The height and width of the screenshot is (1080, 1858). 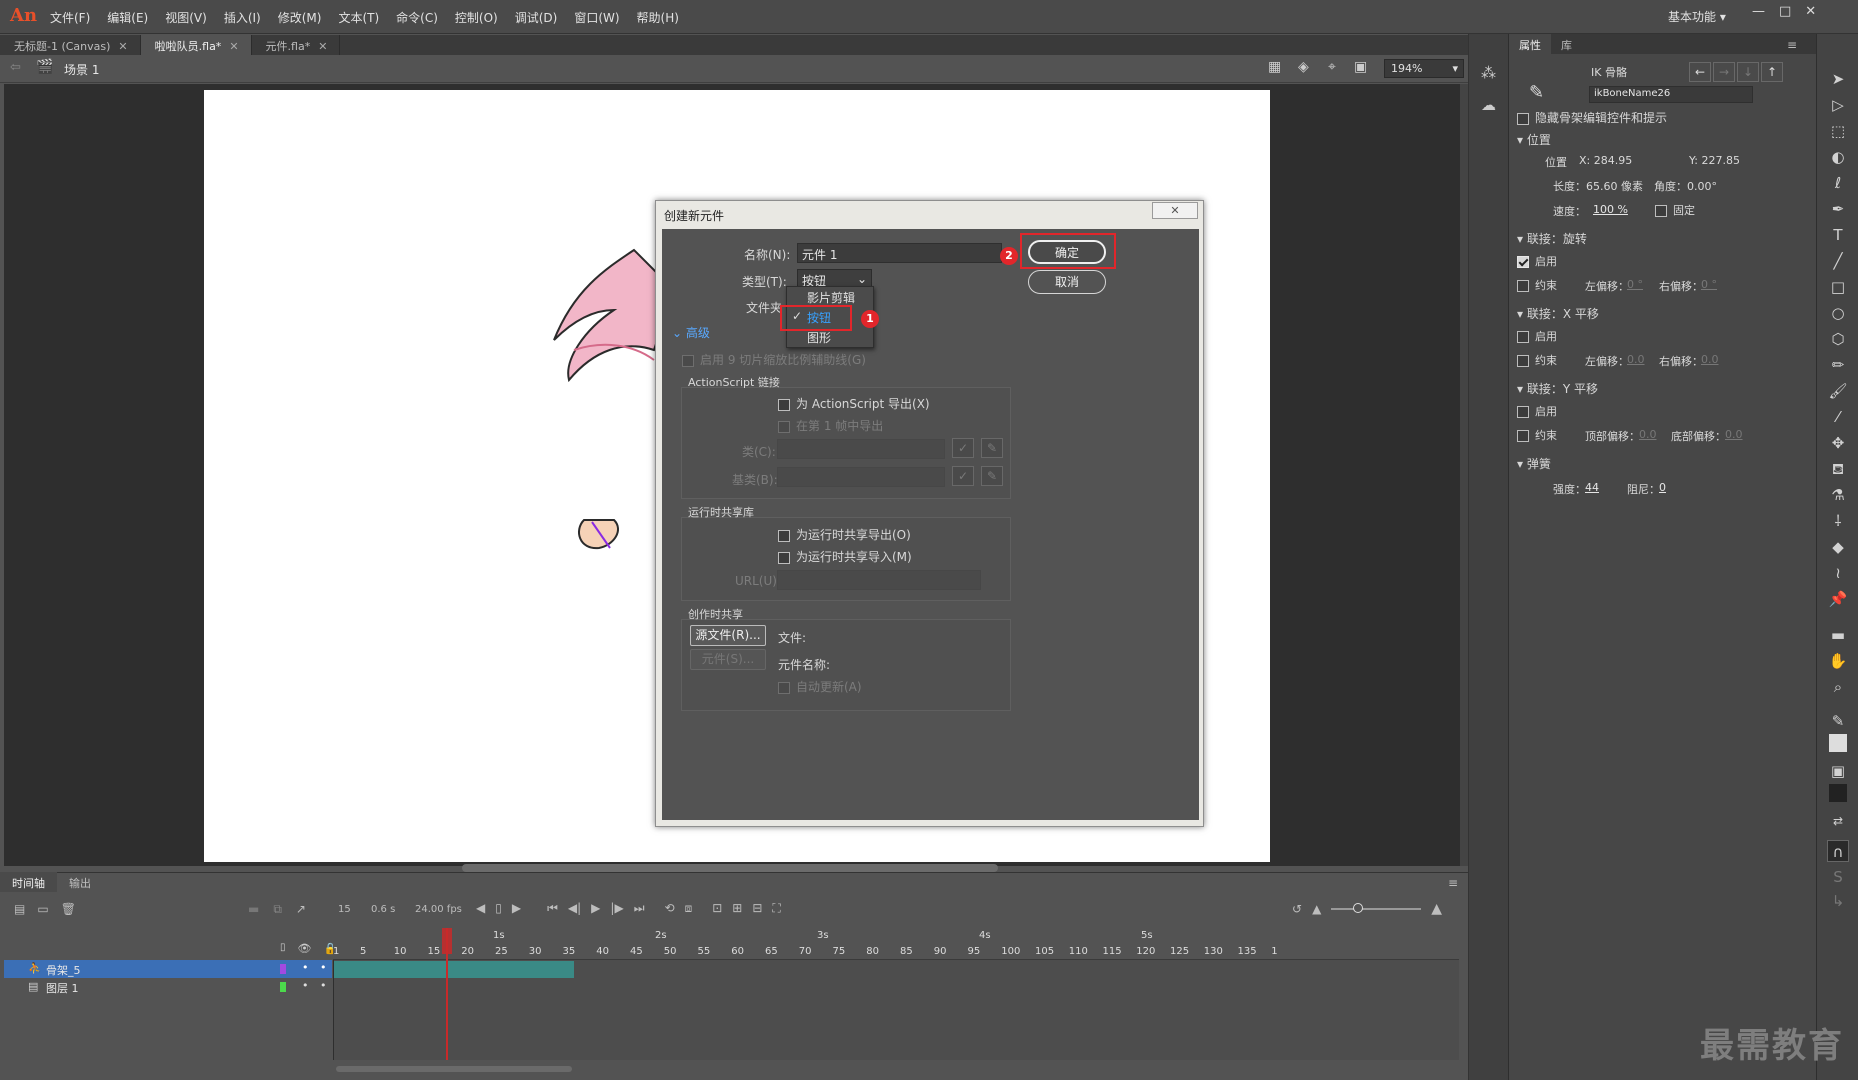 What do you see at coordinates (15, 67) in the screenshot?
I see `back-arrow-icon: ⇦` at bounding box center [15, 67].